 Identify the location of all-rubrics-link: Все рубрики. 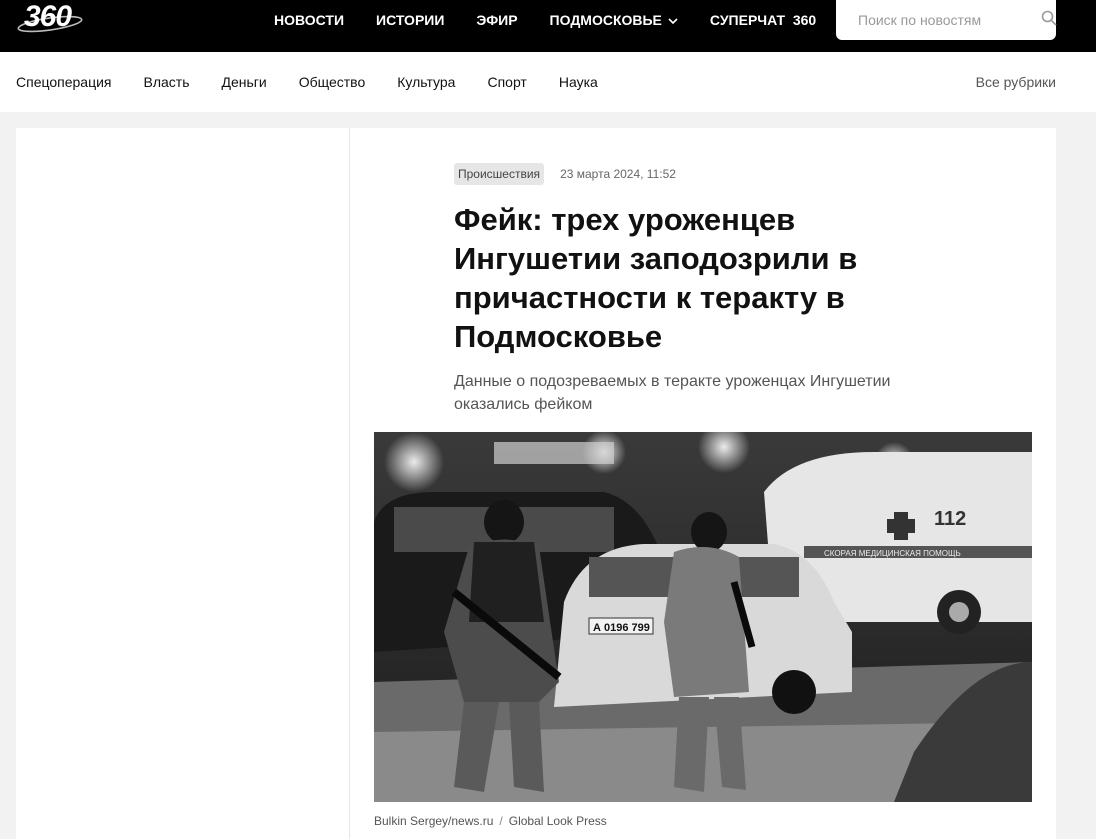
(1016, 82).